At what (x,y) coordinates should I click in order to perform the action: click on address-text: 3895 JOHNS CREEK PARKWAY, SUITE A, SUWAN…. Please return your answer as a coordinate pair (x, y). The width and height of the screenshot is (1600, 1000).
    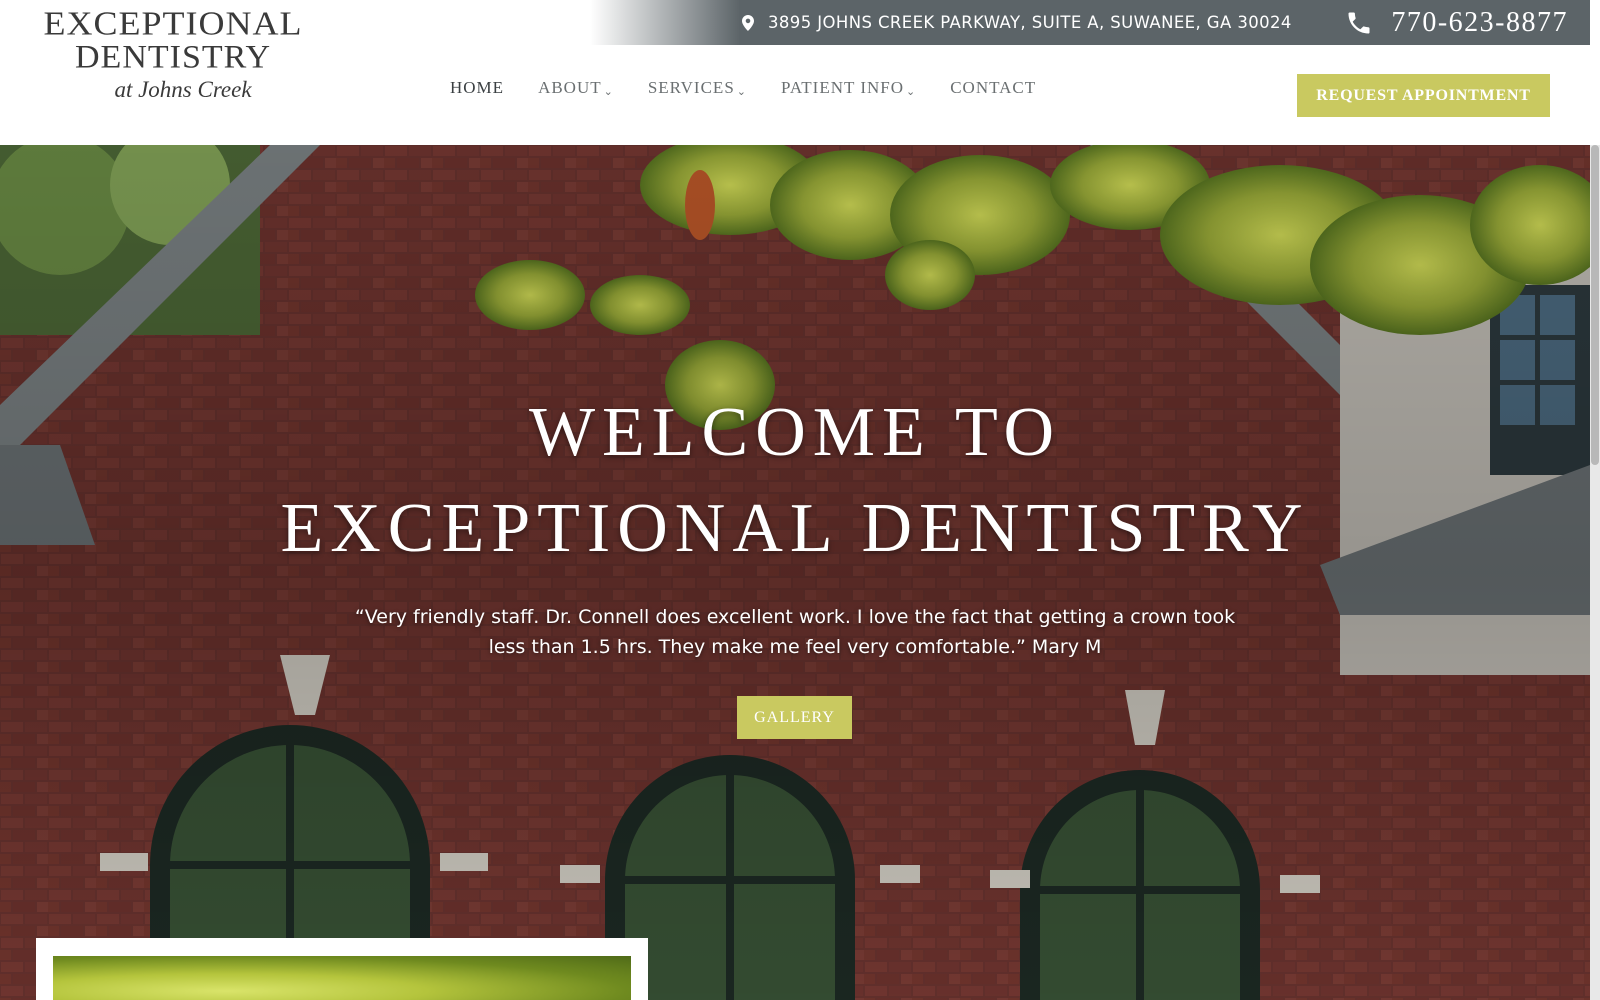
    Looking at the image, I should click on (1030, 22).